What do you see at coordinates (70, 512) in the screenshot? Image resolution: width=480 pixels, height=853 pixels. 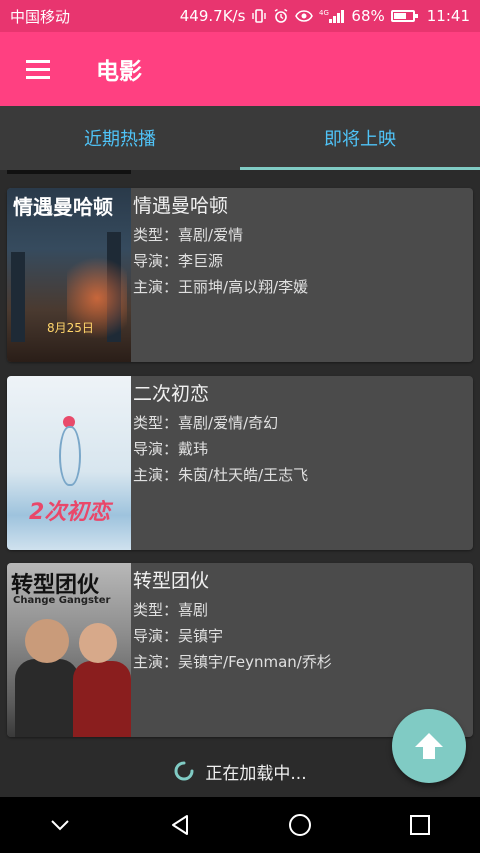 I see `poster-title-text: 2次初恋` at bounding box center [70, 512].